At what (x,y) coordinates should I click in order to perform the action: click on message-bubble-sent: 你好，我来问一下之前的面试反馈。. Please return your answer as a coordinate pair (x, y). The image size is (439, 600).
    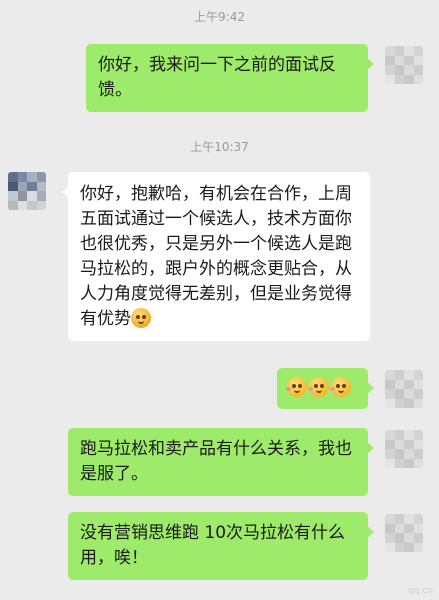
    Looking at the image, I should click on (230, 78).